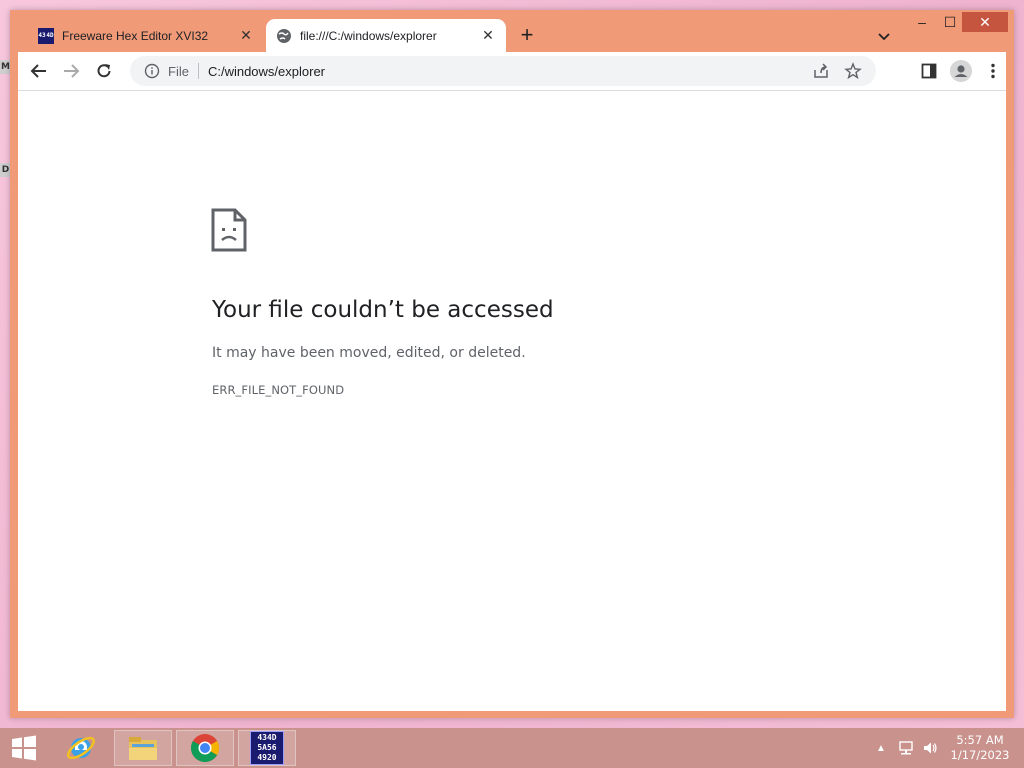  What do you see at coordinates (527, 35) in the screenshot?
I see `new-tab-button: +` at bounding box center [527, 35].